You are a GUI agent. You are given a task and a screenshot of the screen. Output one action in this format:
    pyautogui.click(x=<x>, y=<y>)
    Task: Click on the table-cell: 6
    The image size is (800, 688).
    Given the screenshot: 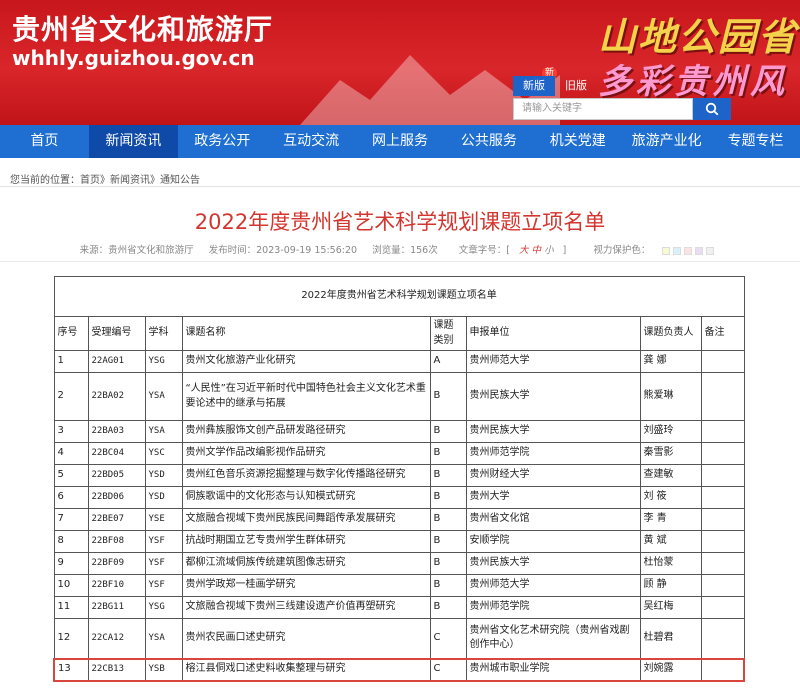 What is the action you would take?
    pyautogui.click(x=71, y=497)
    